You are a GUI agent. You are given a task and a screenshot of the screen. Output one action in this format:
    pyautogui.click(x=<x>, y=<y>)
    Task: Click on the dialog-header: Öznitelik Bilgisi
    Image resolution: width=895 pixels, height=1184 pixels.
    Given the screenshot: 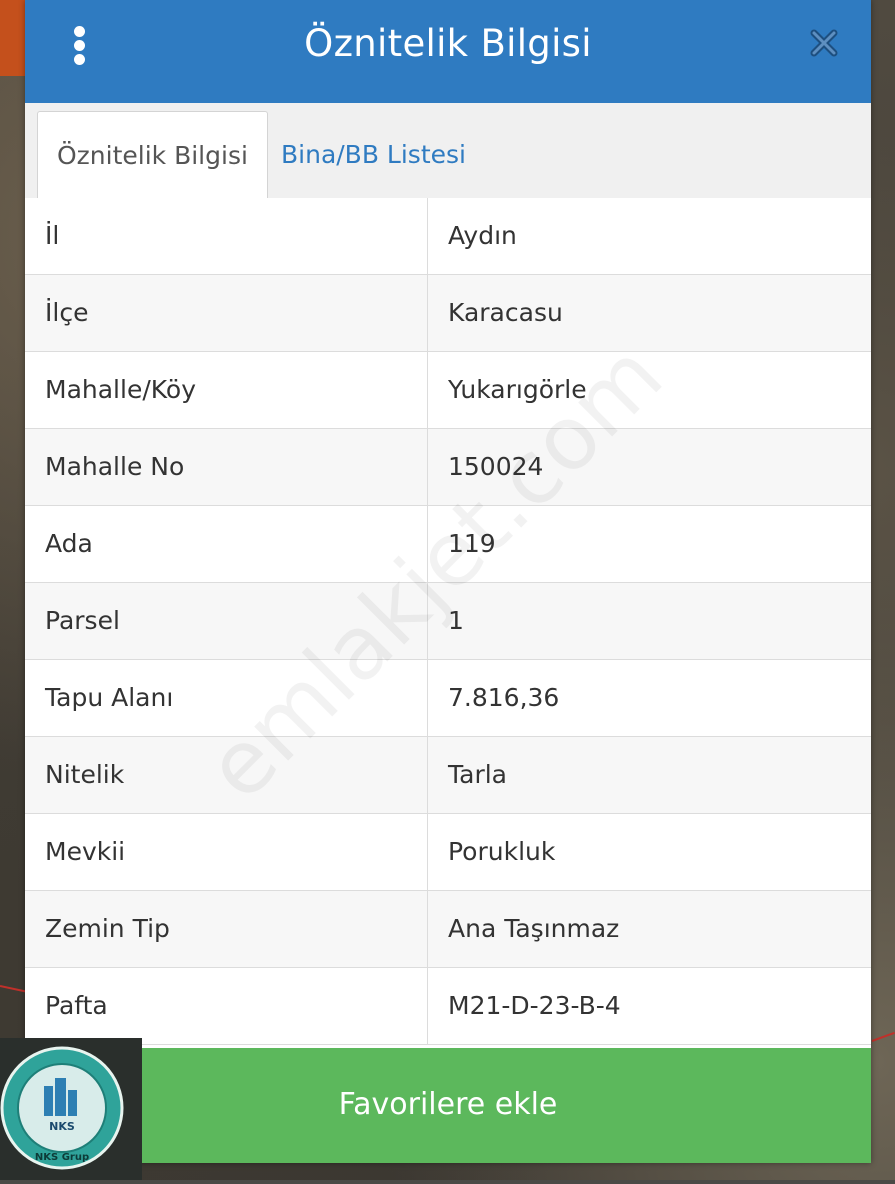 What is the action you would take?
    pyautogui.click(x=448, y=51)
    